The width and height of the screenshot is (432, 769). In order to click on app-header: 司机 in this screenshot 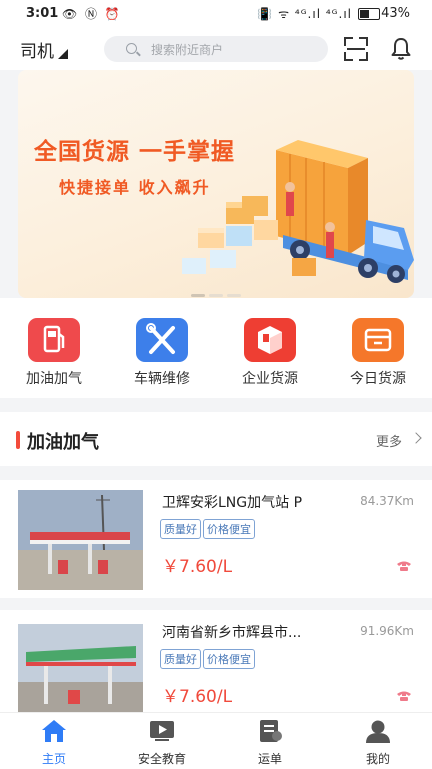, I will do `click(216, 49)`.